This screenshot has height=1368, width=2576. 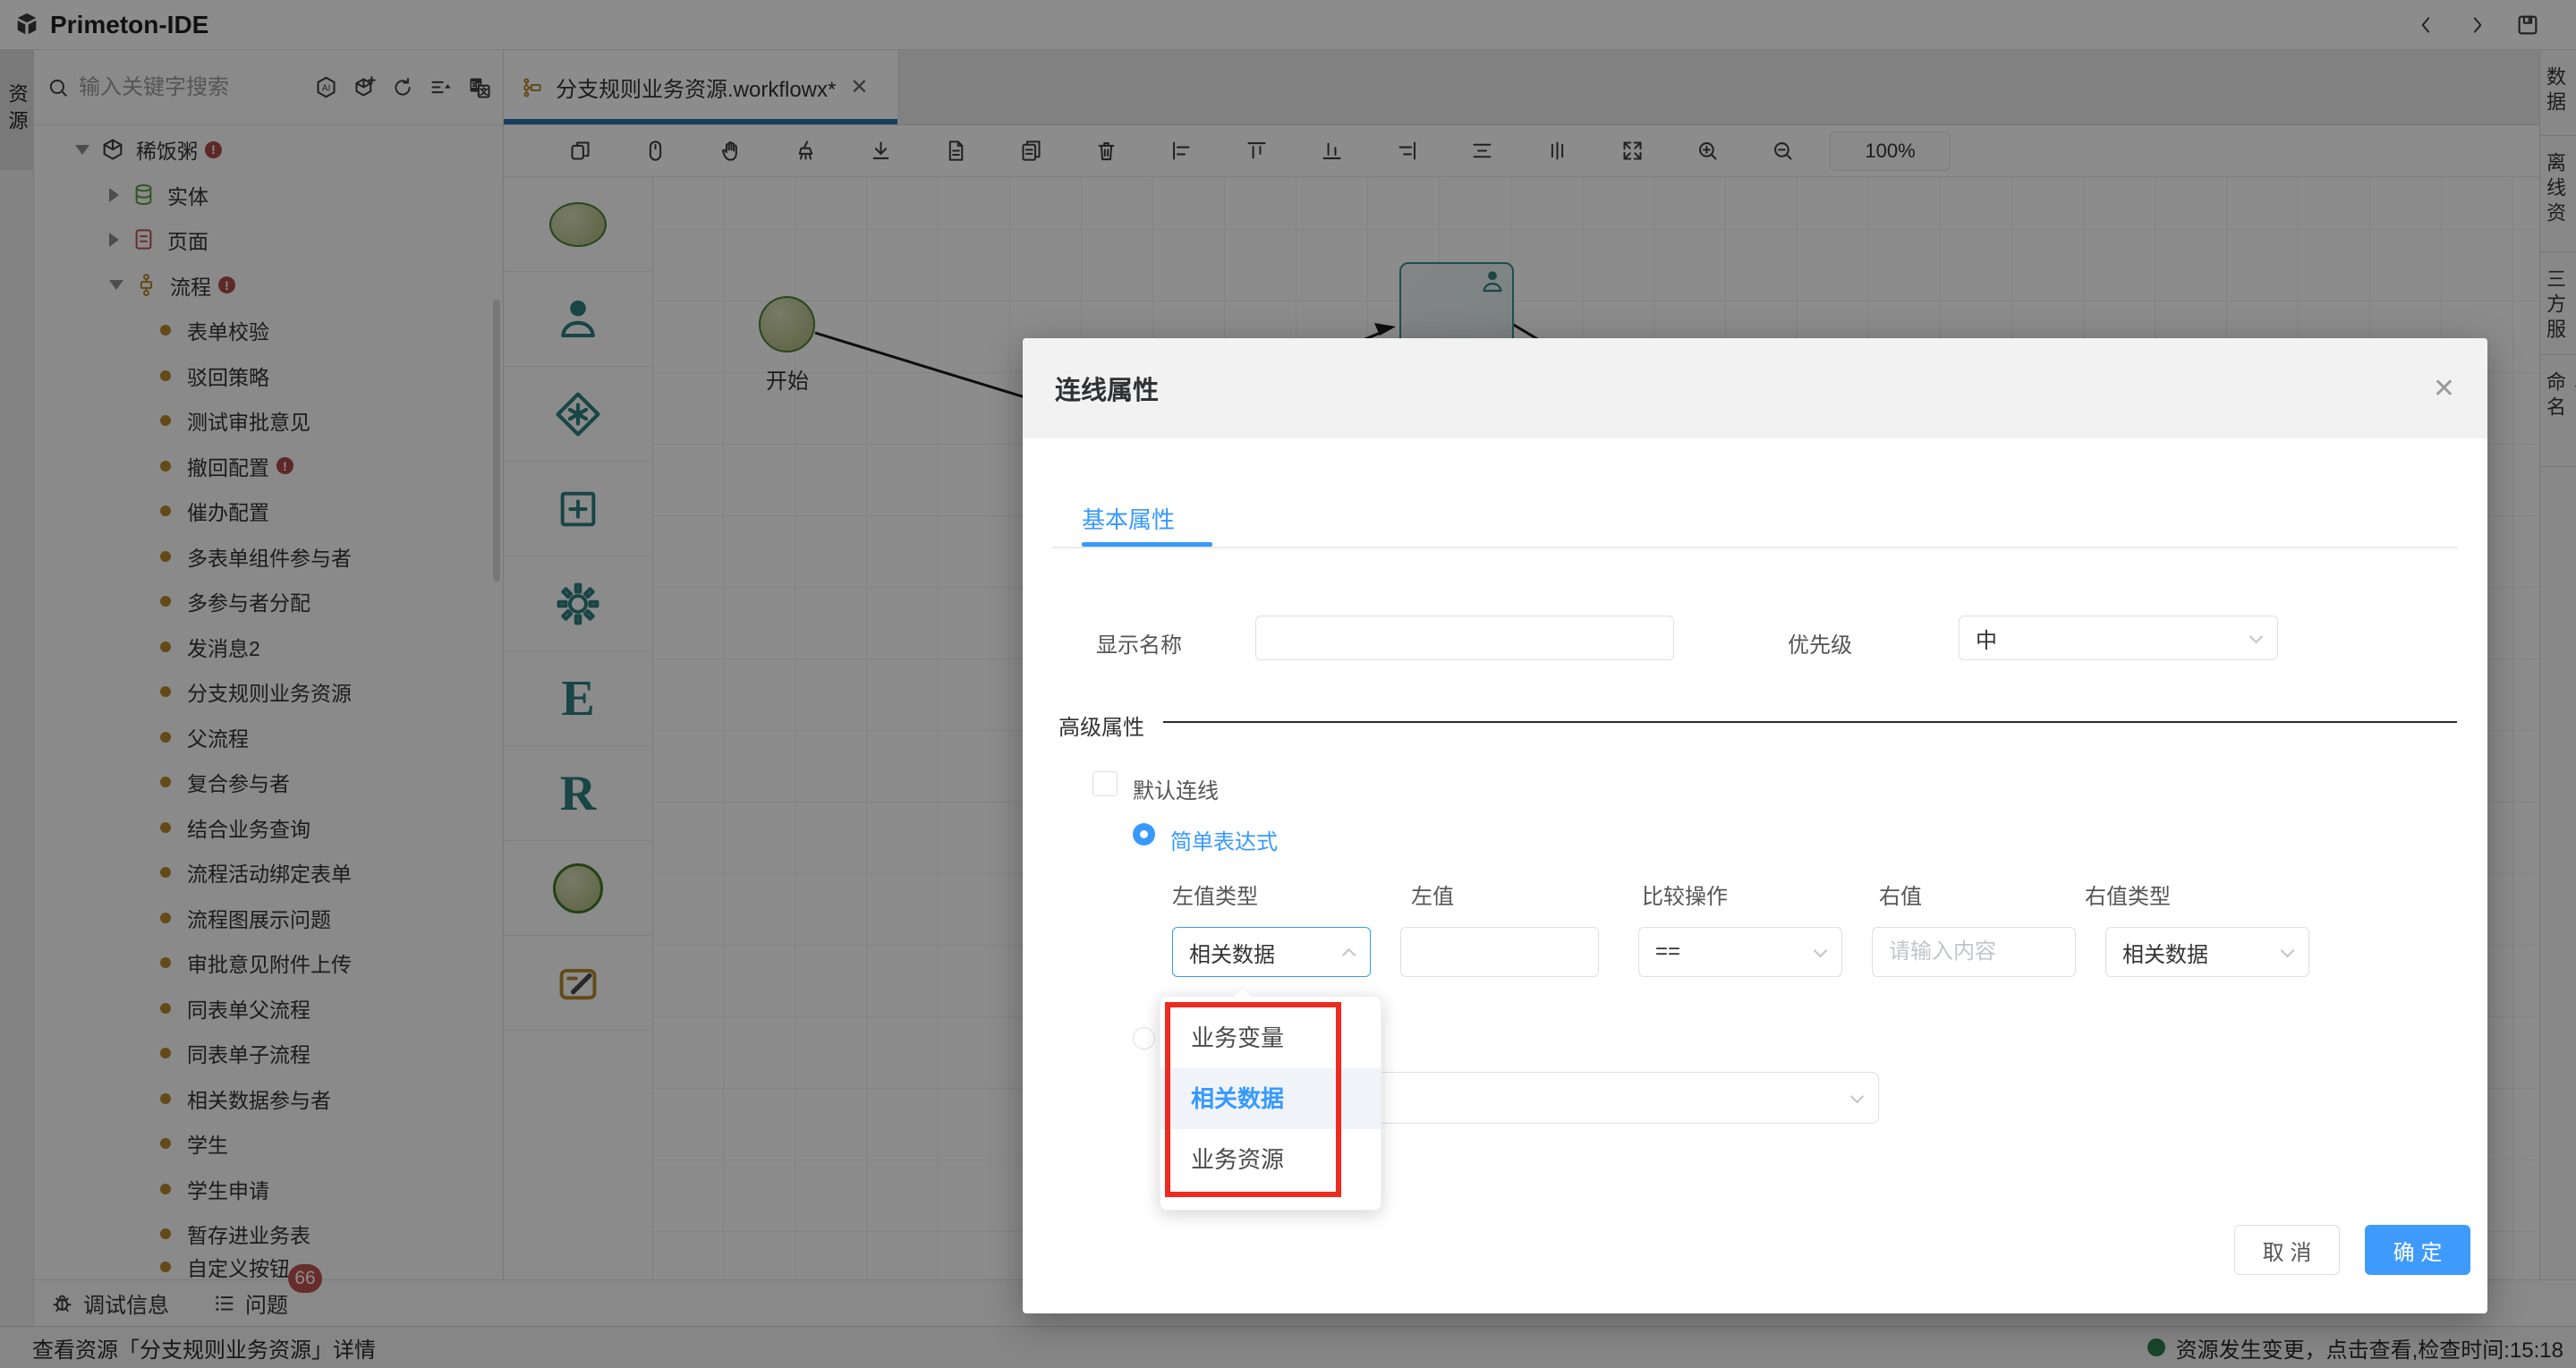 What do you see at coordinates (1144, 834) in the screenshot?
I see `simple-expression-radio` at bounding box center [1144, 834].